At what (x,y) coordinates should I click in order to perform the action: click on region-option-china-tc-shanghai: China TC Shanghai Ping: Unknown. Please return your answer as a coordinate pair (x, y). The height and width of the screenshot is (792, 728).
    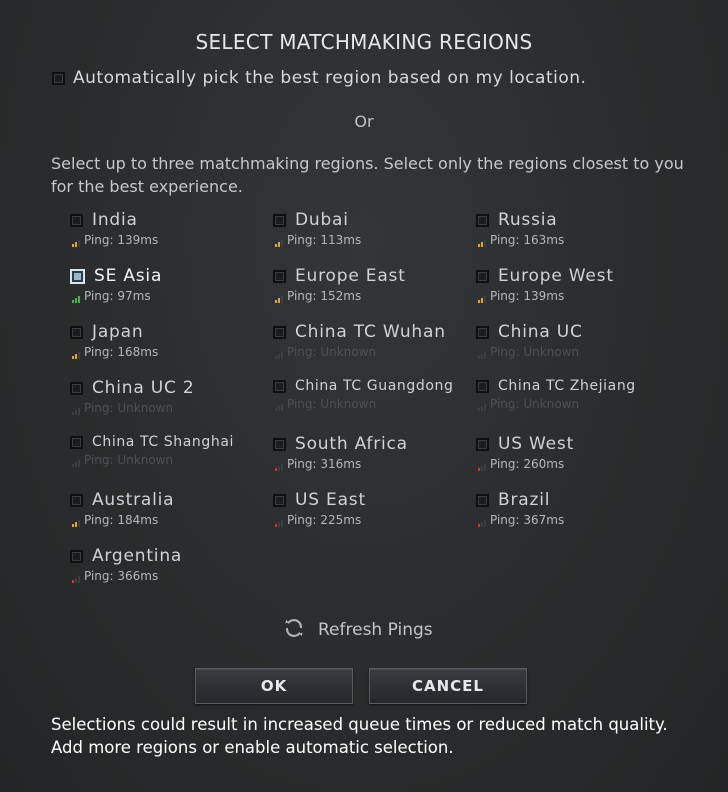
    Looking at the image, I should click on (170, 459).